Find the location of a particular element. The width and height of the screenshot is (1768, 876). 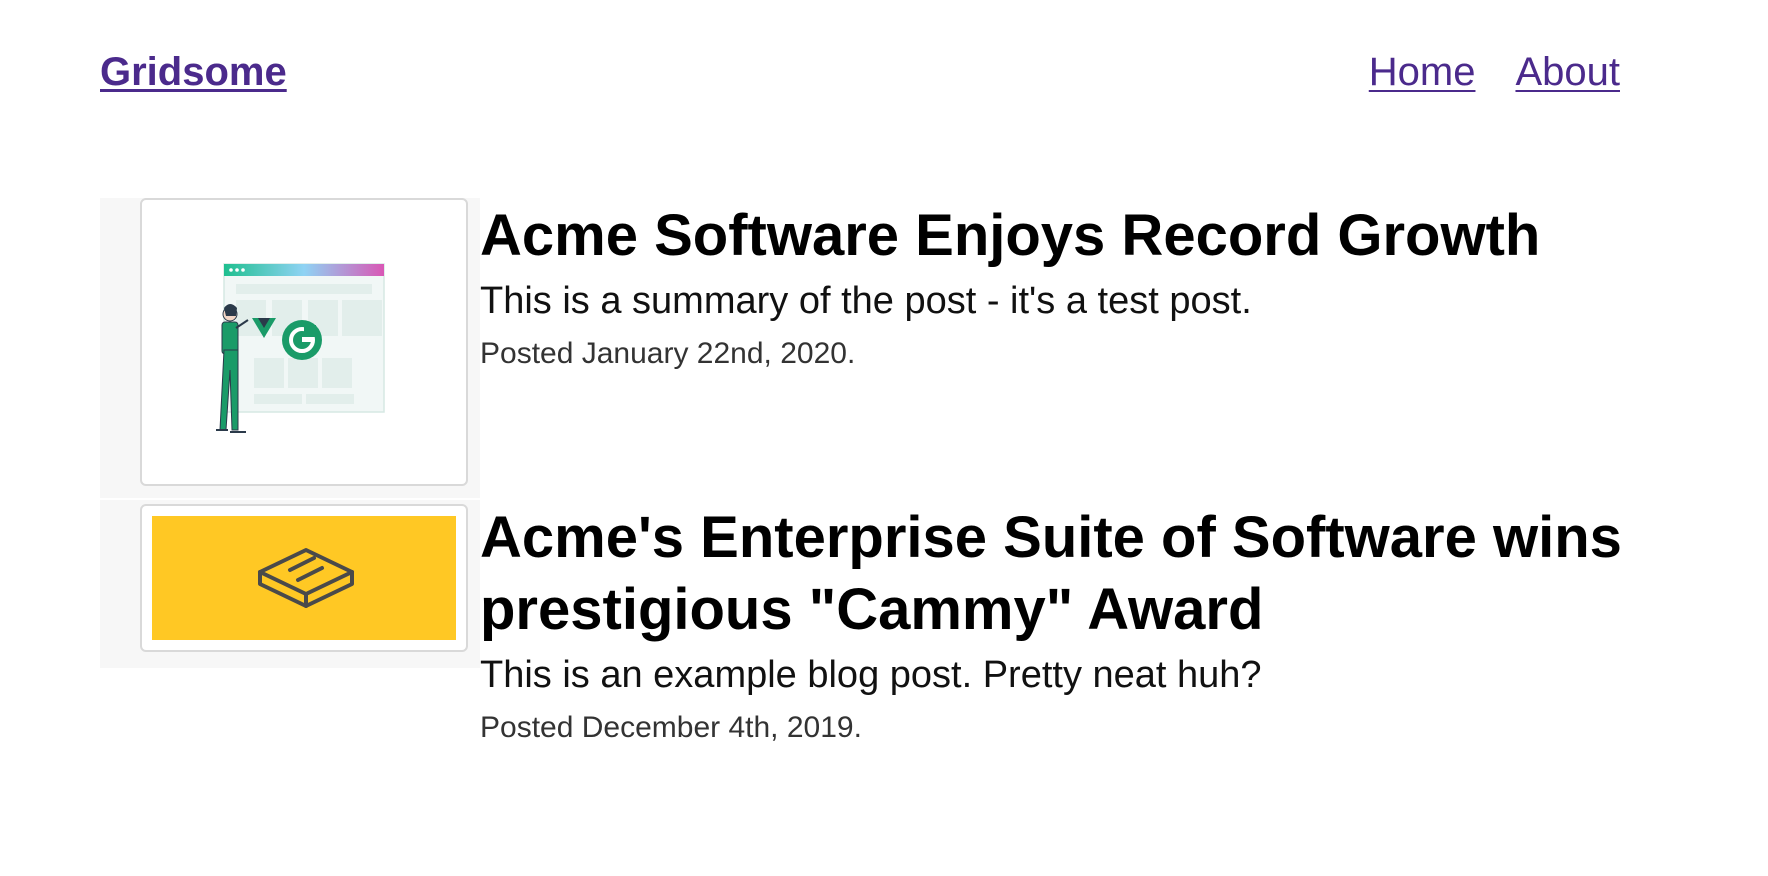

main-nav: Home About is located at coordinates (1494, 72).